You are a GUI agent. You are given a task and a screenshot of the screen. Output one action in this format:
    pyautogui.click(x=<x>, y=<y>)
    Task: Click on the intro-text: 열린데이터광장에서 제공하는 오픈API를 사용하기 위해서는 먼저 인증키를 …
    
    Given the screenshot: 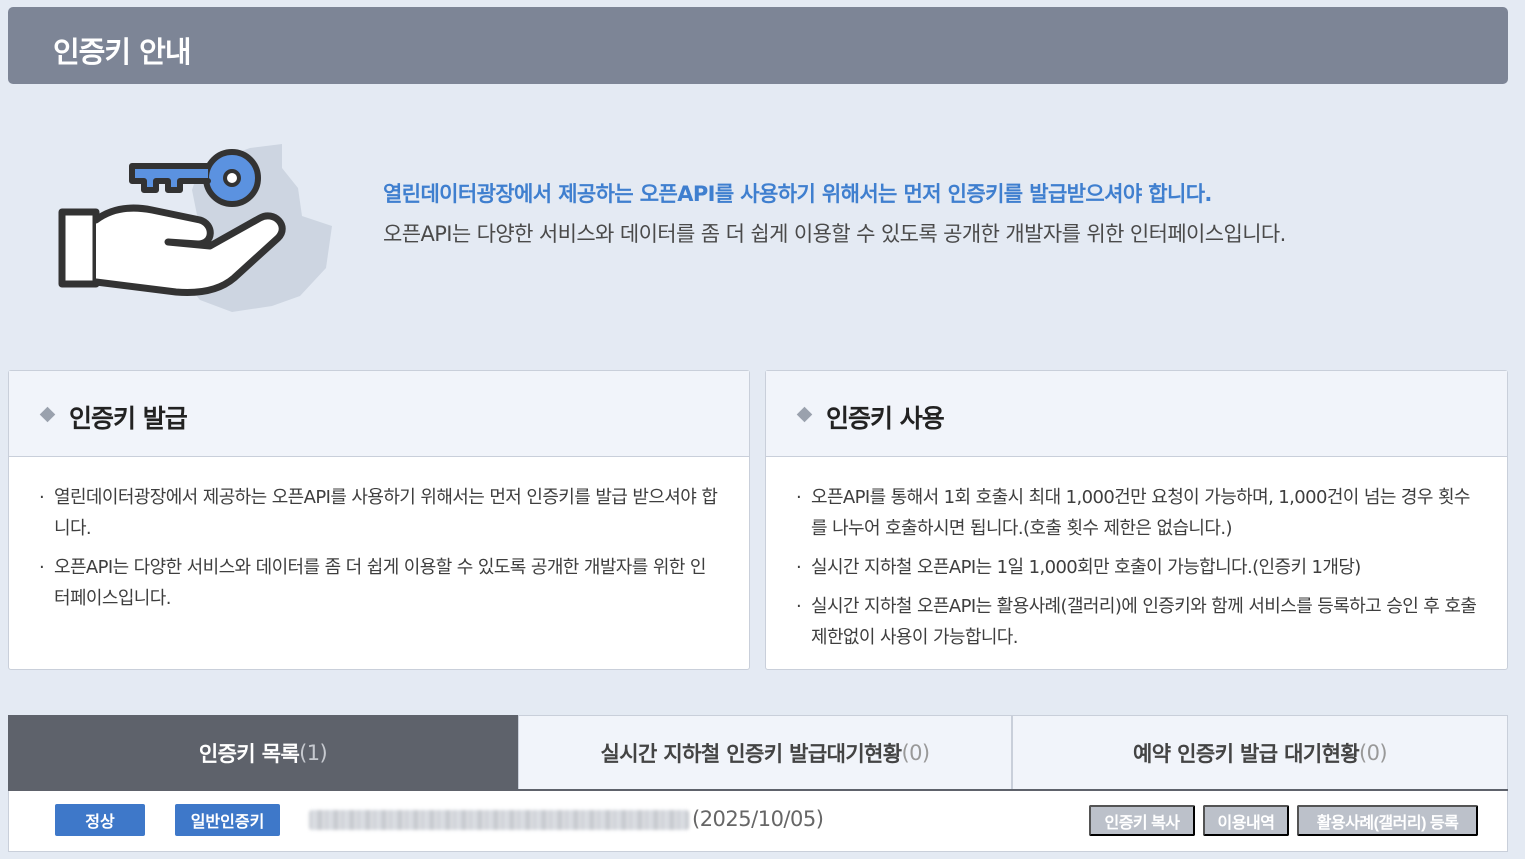 What is the action you would take?
    pyautogui.click(x=834, y=213)
    